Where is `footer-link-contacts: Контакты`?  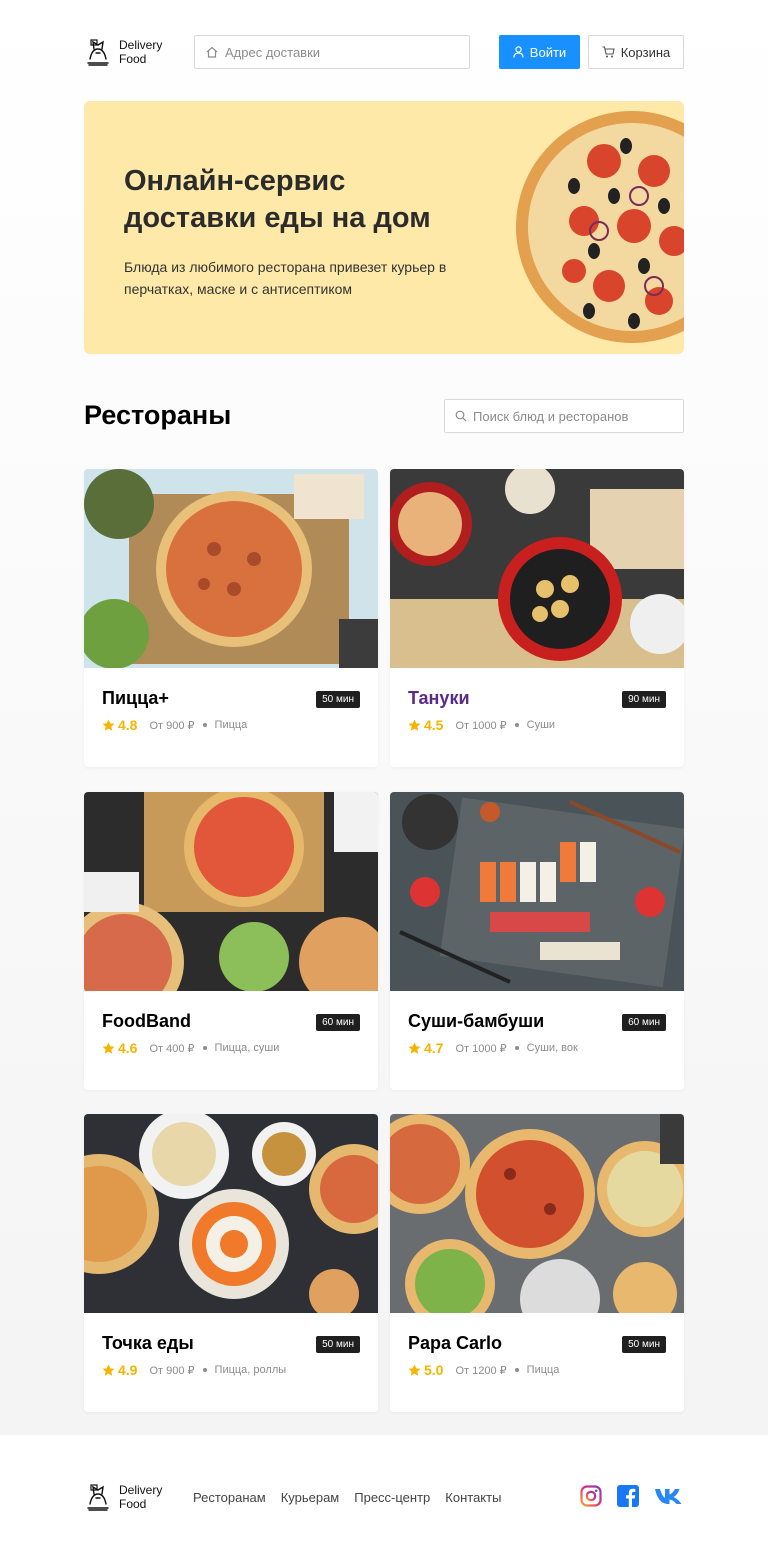 footer-link-contacts: Контакты is located at coordinates (473, 1497).